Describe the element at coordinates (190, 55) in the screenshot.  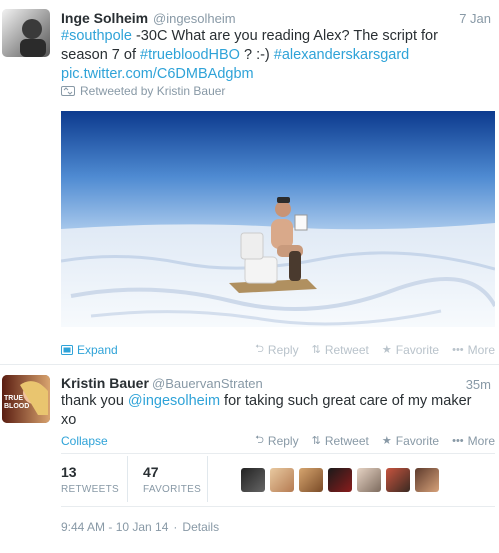
I see `hashtag-truebloodhbo: #truebloodHBO` at that location.